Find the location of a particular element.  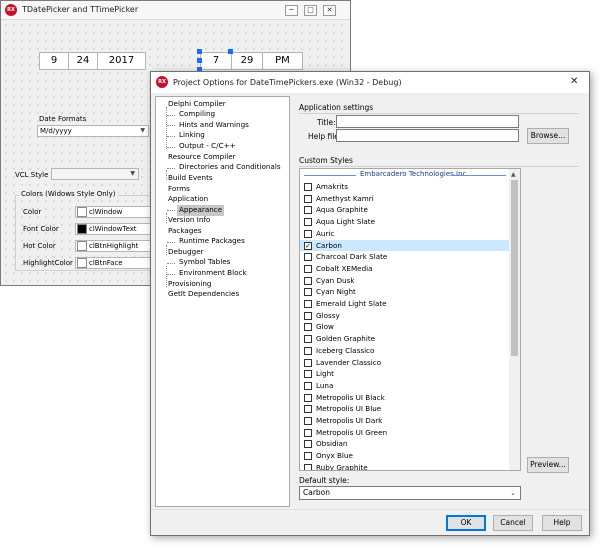

time-picker-ampm: PM is located at coordinates (282, 61).